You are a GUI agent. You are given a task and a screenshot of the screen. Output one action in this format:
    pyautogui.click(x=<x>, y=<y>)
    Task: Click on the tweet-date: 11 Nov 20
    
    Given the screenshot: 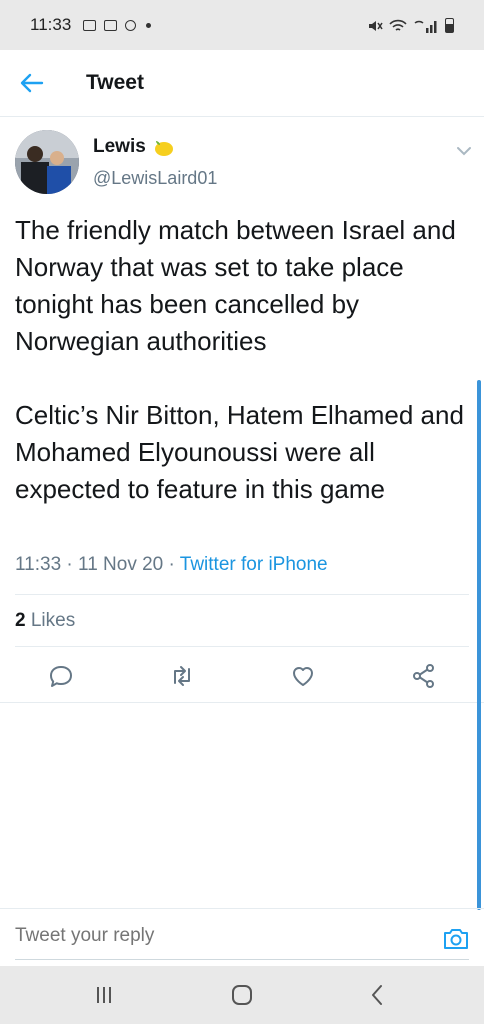 What is the action you would take?
    pyautogui.click(x=121, y=564)
    